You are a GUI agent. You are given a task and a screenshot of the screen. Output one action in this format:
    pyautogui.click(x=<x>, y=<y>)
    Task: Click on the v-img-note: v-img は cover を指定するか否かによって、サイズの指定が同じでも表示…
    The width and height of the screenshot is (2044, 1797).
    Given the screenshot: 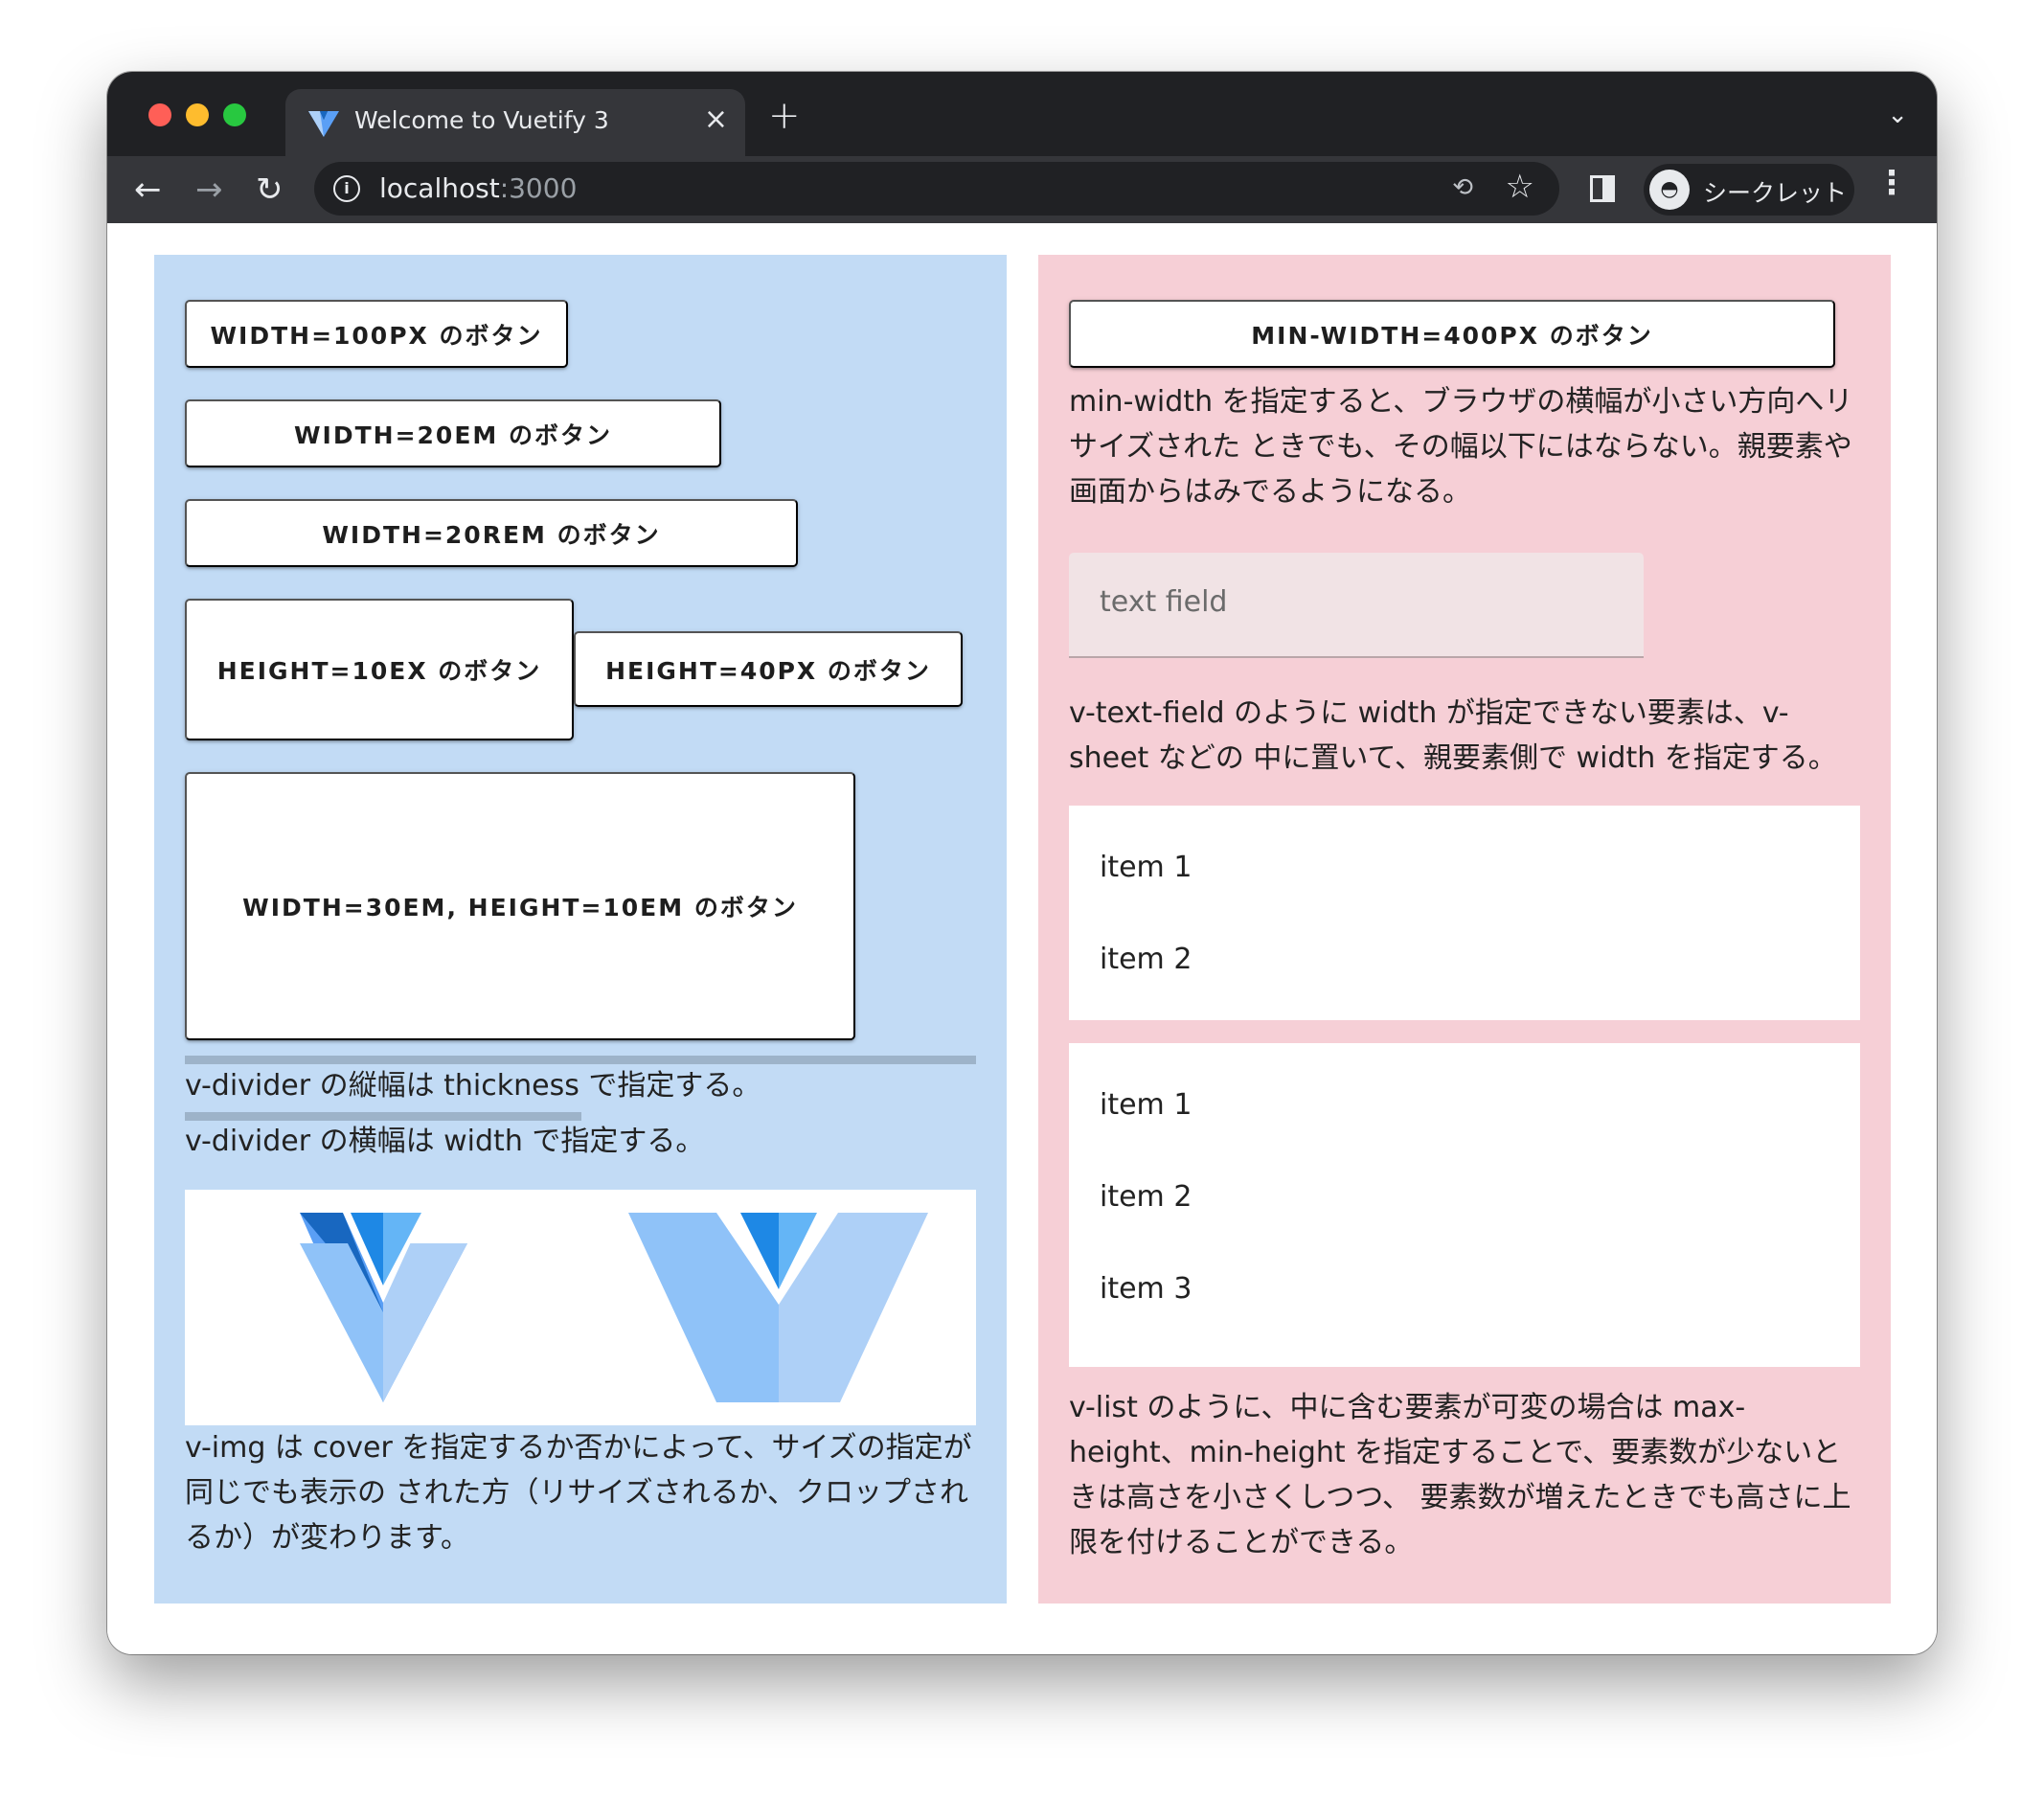 What is the action you would take?
    pyautogui.click(x=579, y=1493)
    